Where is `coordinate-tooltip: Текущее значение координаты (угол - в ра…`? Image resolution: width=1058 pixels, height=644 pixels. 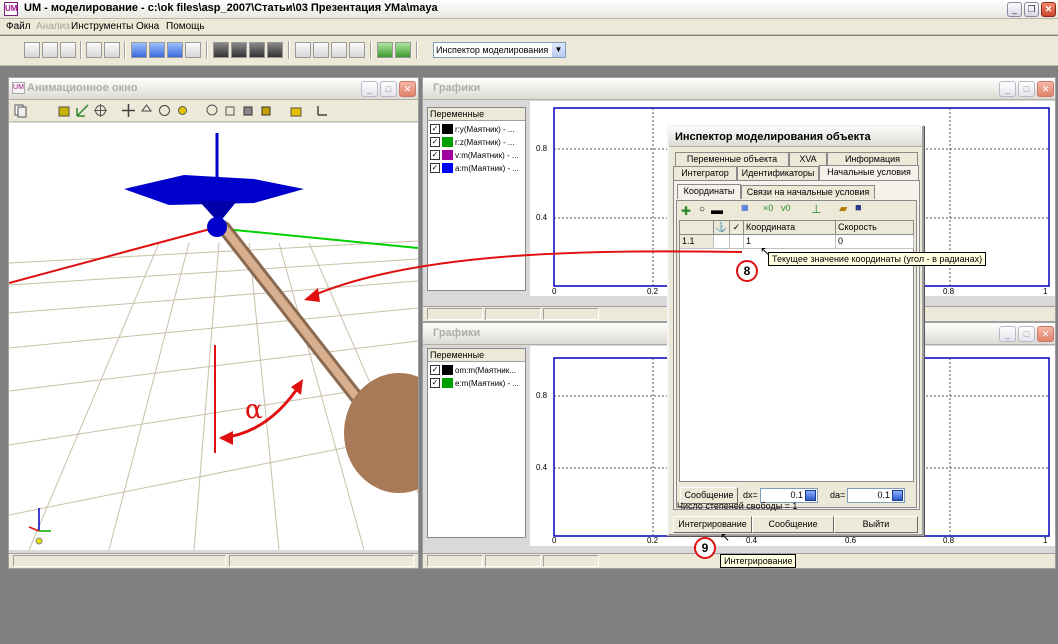
coordinate-tooltip: Текущее значение координаты (угол - в ра… is located at coordinates (877, 259).